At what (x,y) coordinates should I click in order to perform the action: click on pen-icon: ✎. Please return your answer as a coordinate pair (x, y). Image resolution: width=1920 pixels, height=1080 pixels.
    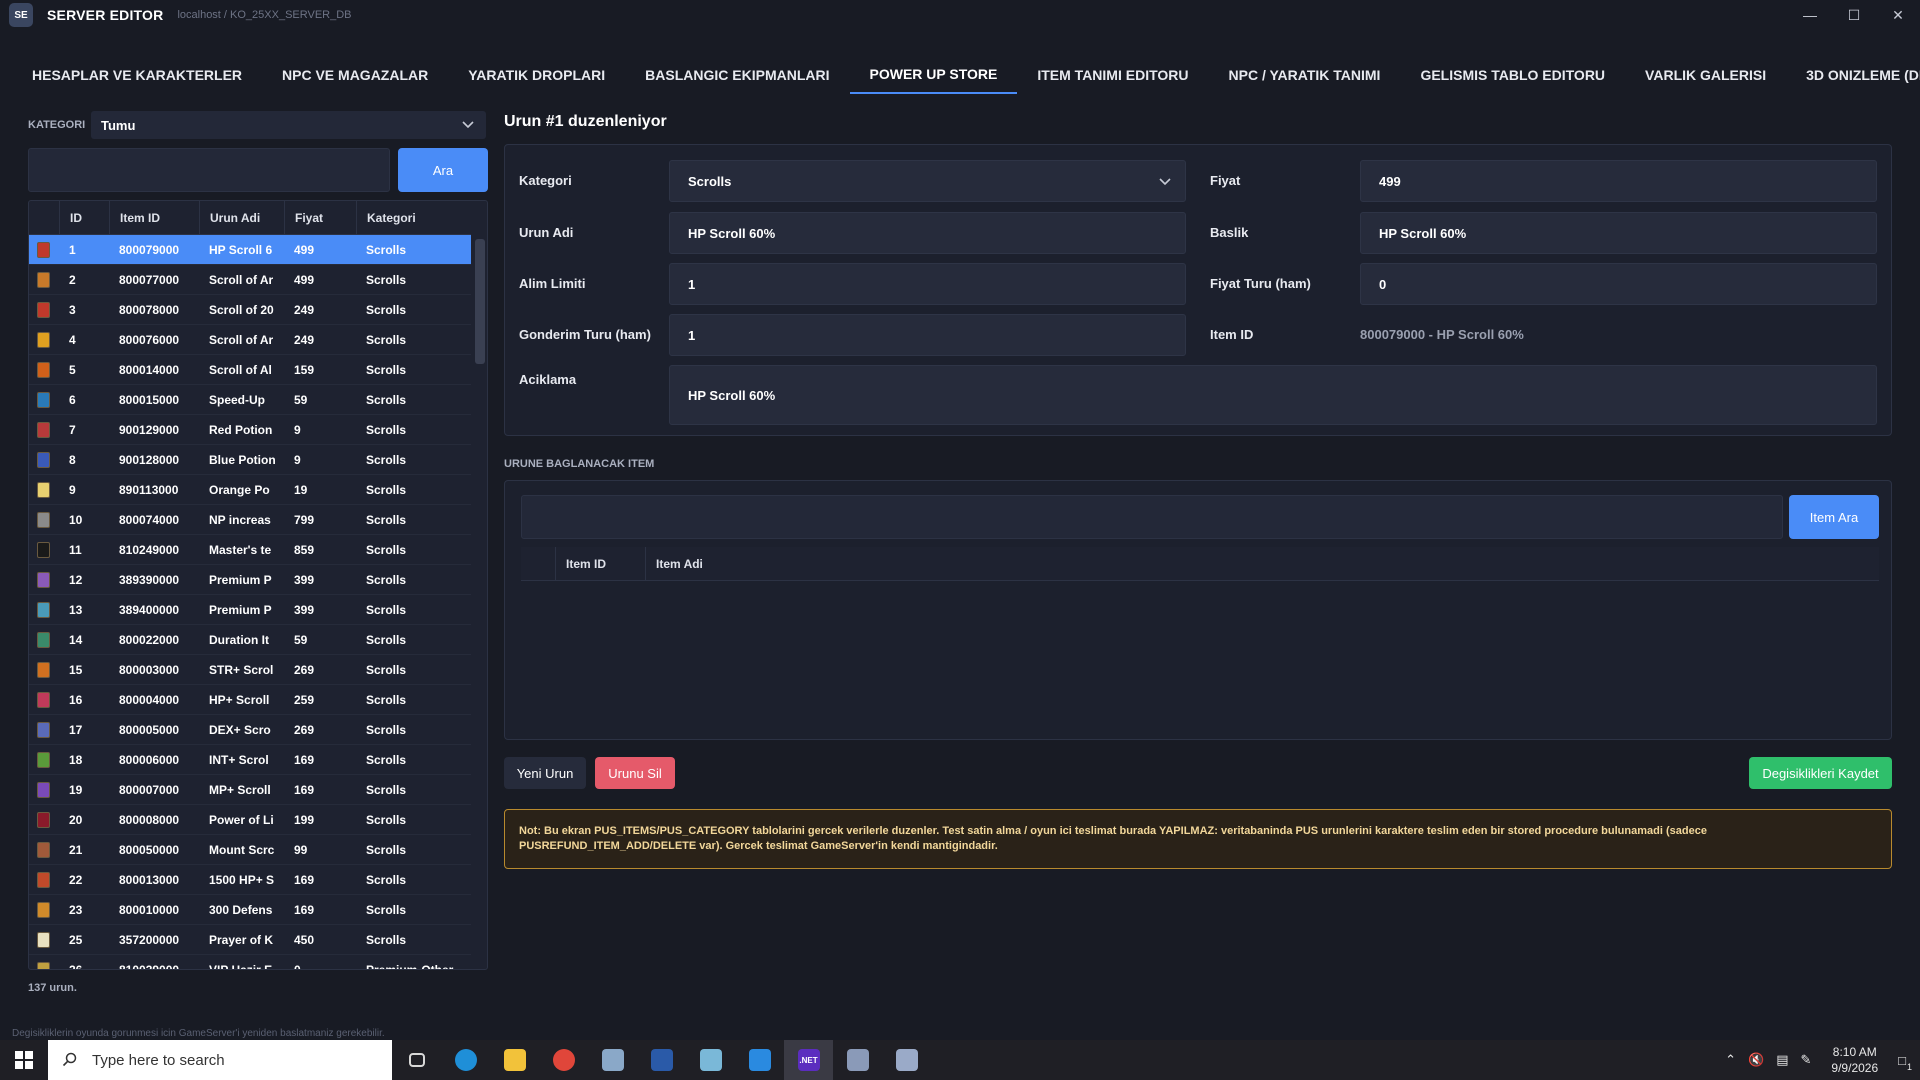
    Looking at the image, I should click on (1806, 1060).